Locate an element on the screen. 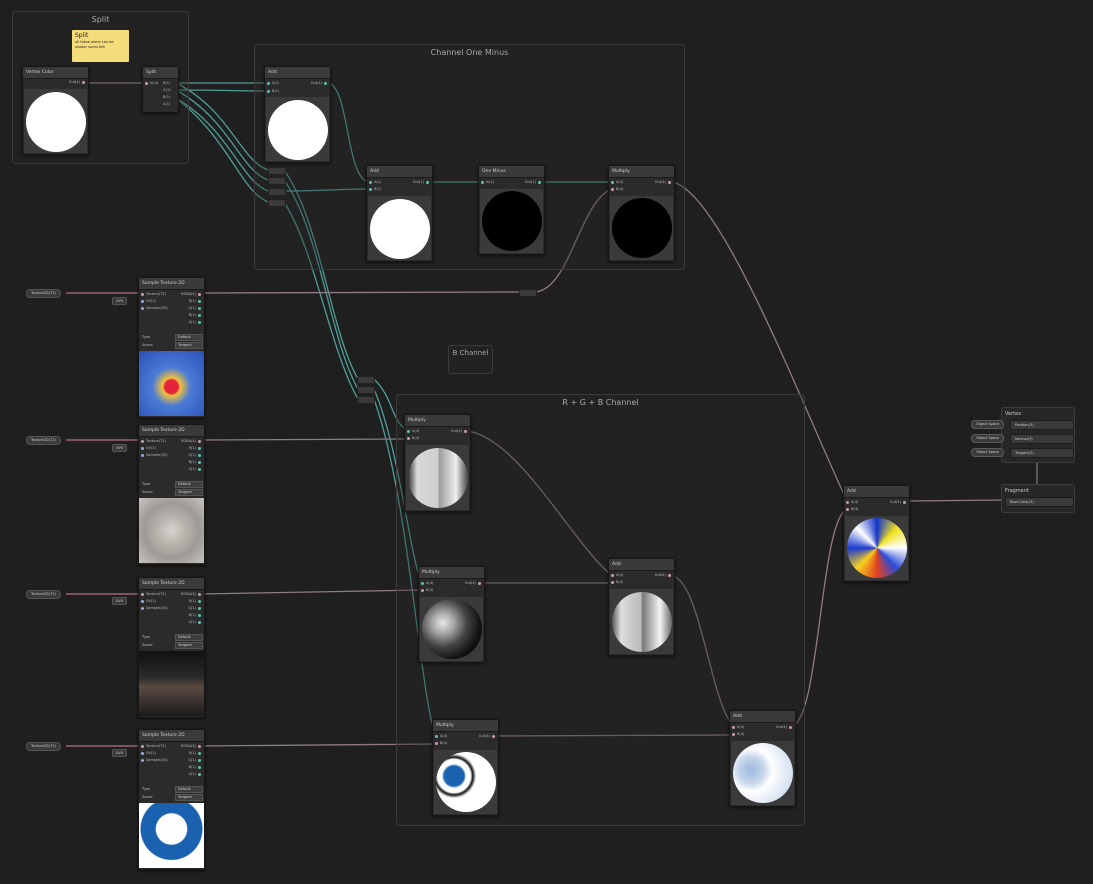 The width and height of the screenshot is (1093, 884). add-node-final: Add A(4) B(4) Out(4) is located at coordinates (876, 533).